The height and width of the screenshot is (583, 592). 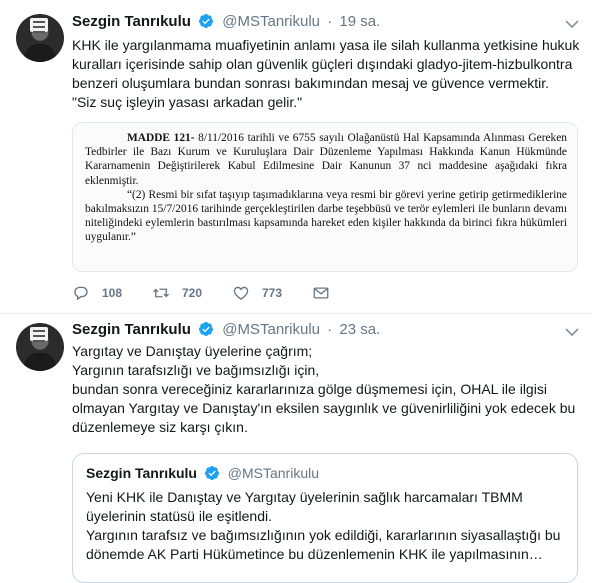 I want to click on quoted-author-handle: @MSTanrikulu, so click(x=273, y=473).